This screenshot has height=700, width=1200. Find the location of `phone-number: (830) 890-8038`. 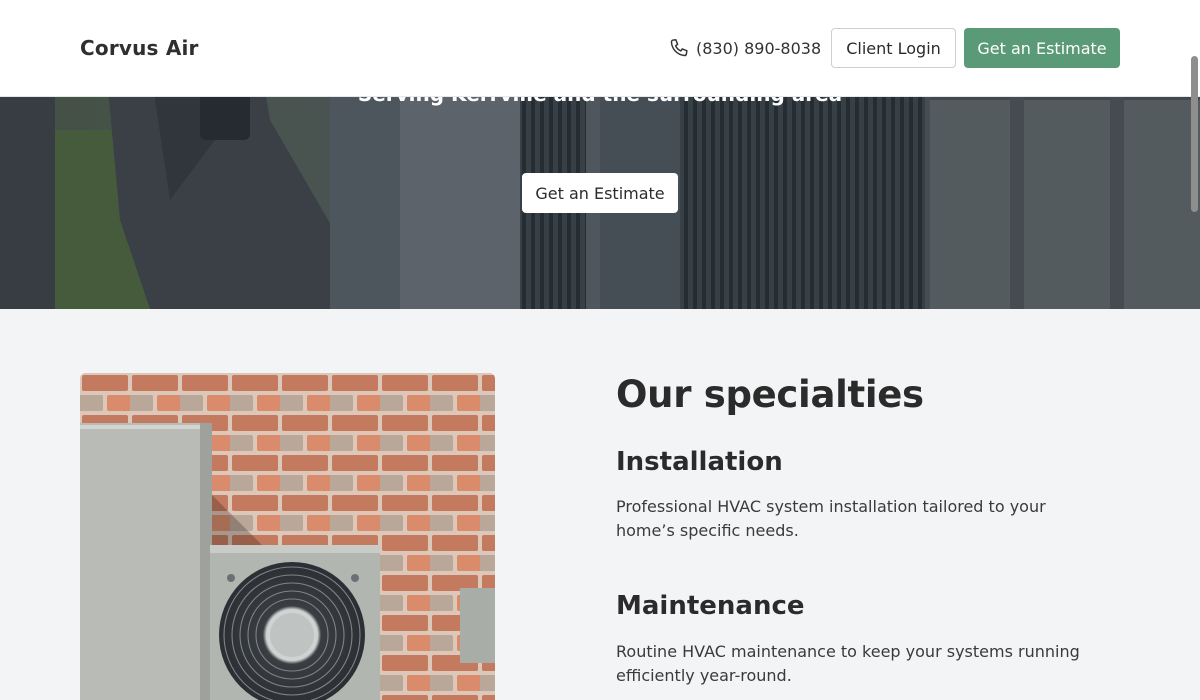

phone-number: (830) 890-8038 is located at coordinates (759, 48).